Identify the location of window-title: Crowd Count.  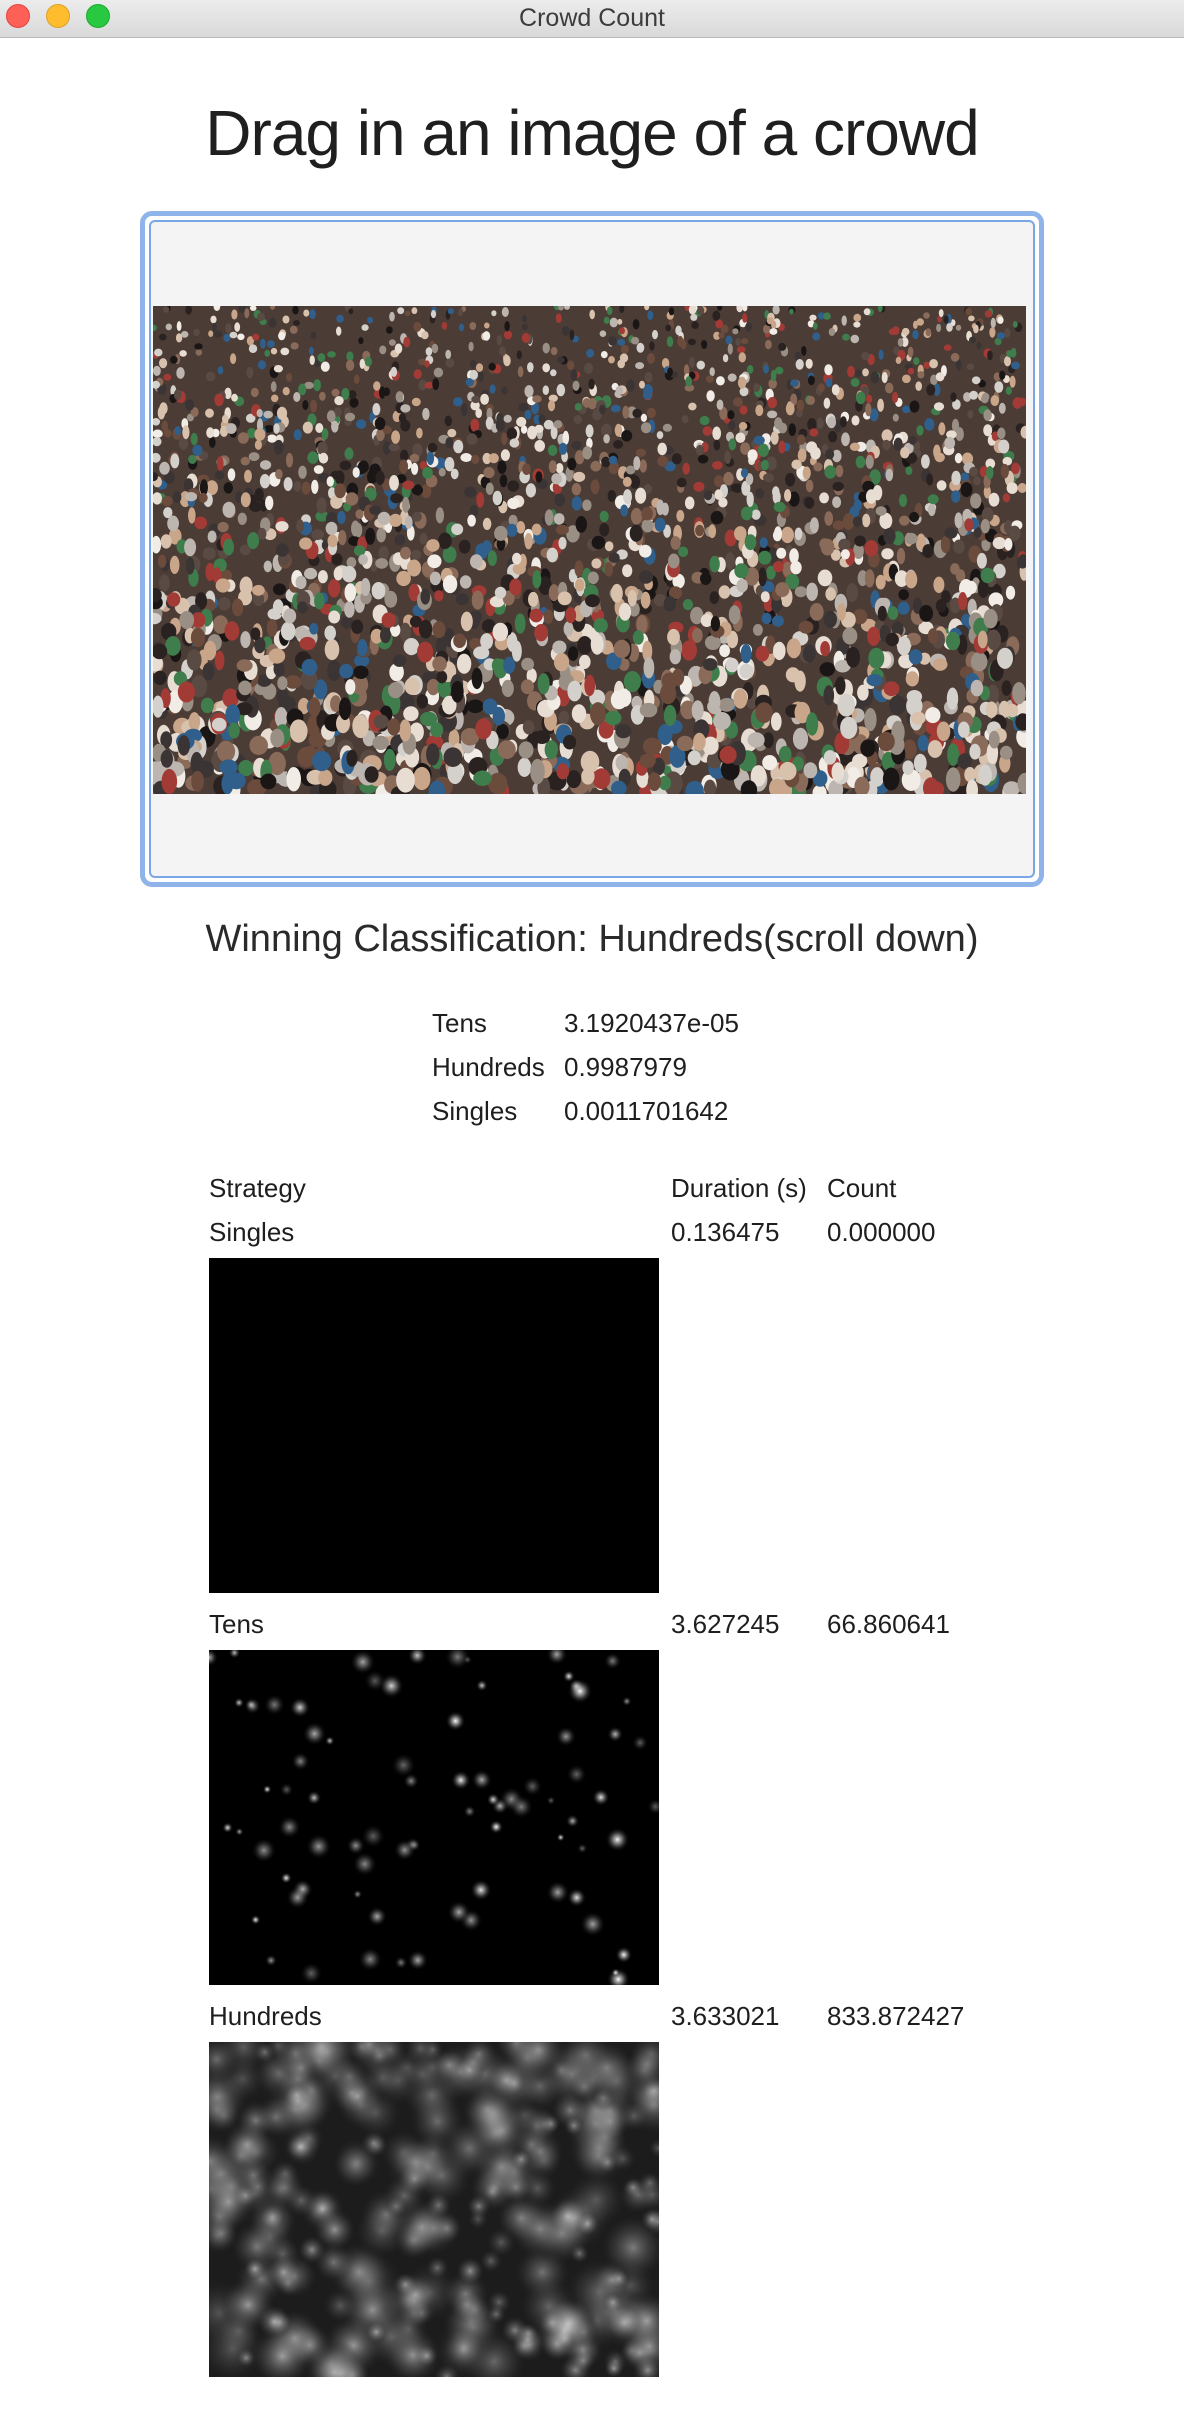
(592, 18).